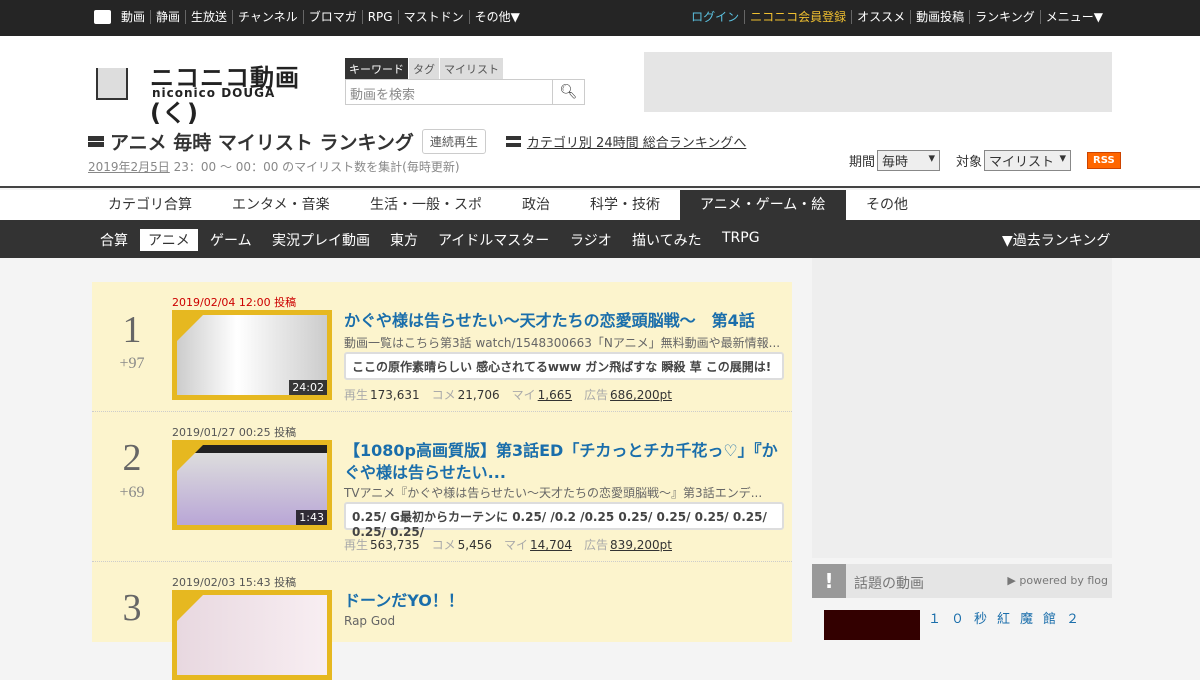 The width and height of the screenshot is (1200, 680). I want to click on nav-douga: 動画, so click(133, 17).